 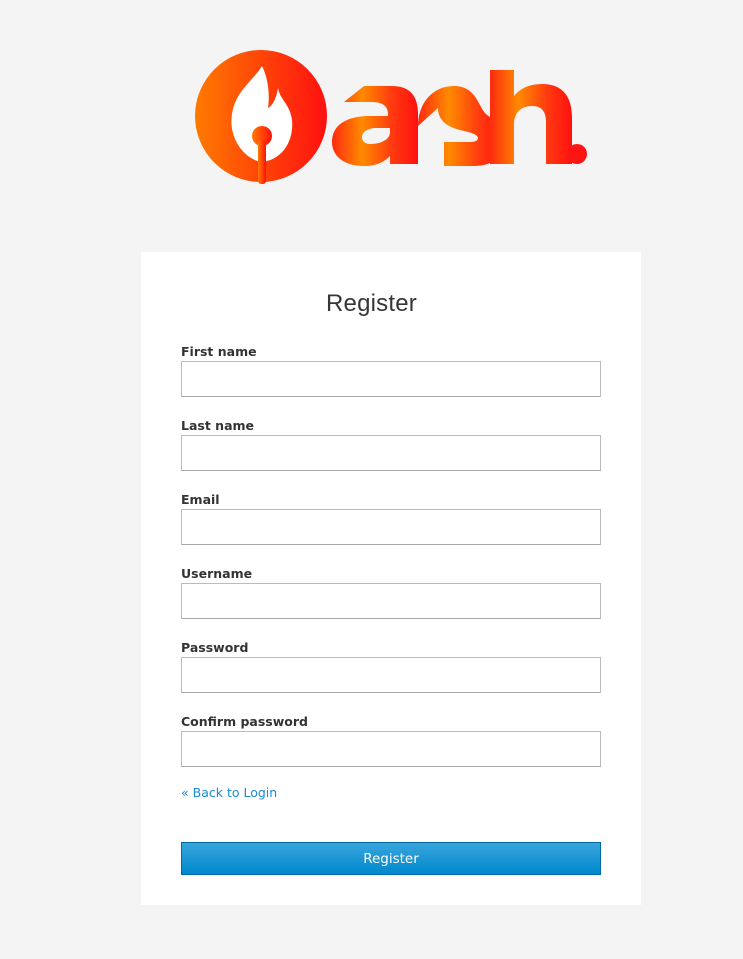 I want to click on username-field, so click(x=391, y=601).